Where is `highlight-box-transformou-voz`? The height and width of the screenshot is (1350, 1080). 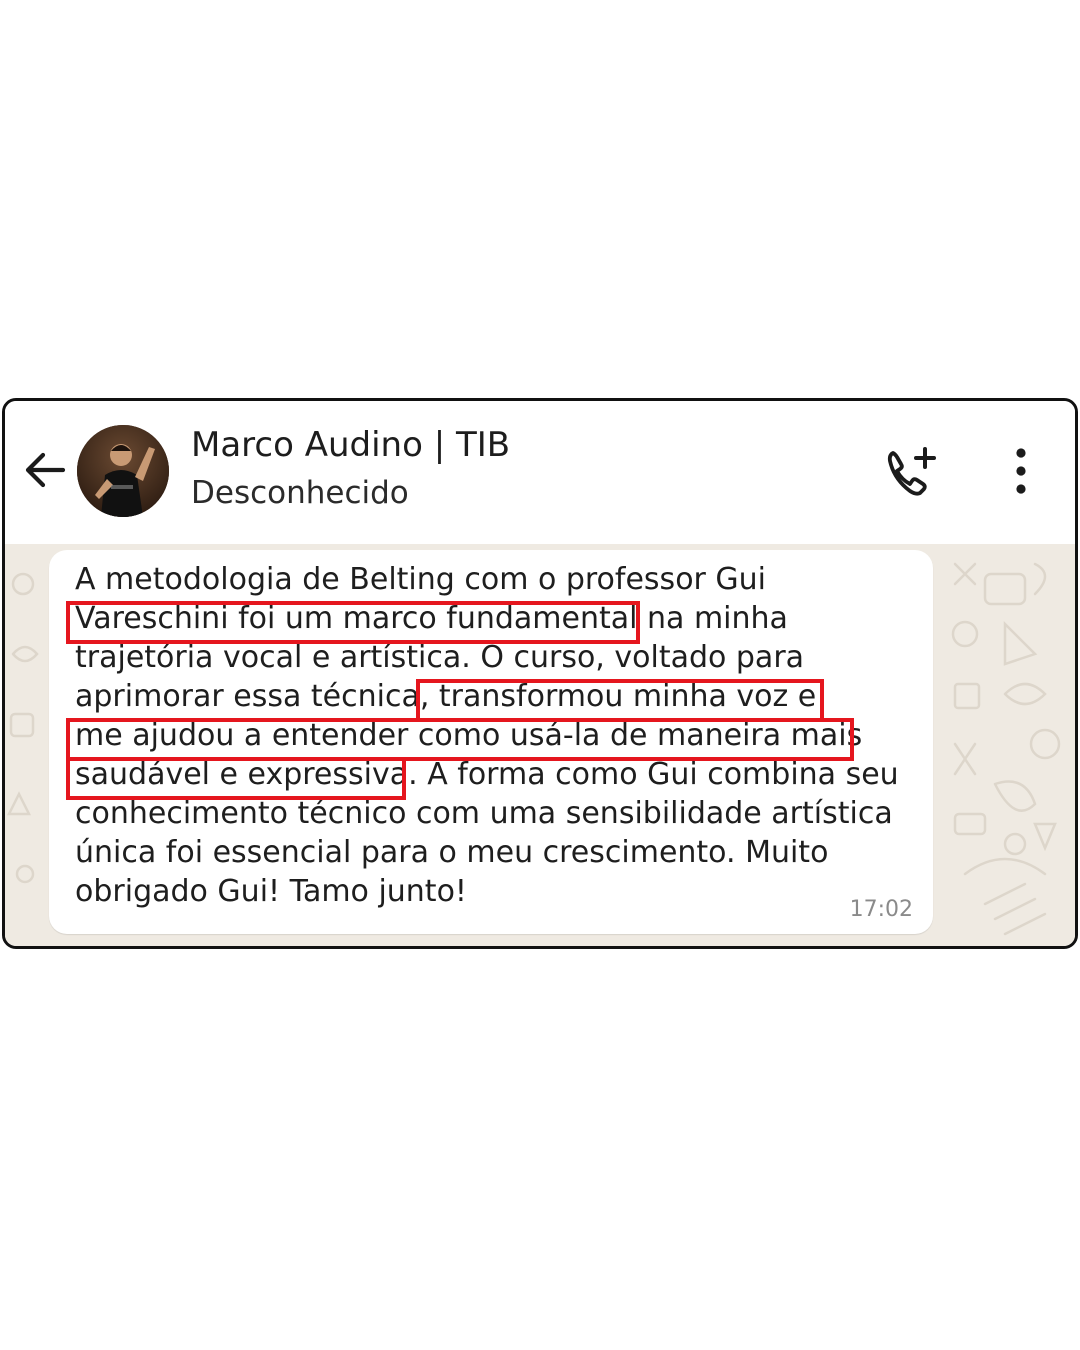
highlight-box-transformou-voz is located at coordinates (620, 700).